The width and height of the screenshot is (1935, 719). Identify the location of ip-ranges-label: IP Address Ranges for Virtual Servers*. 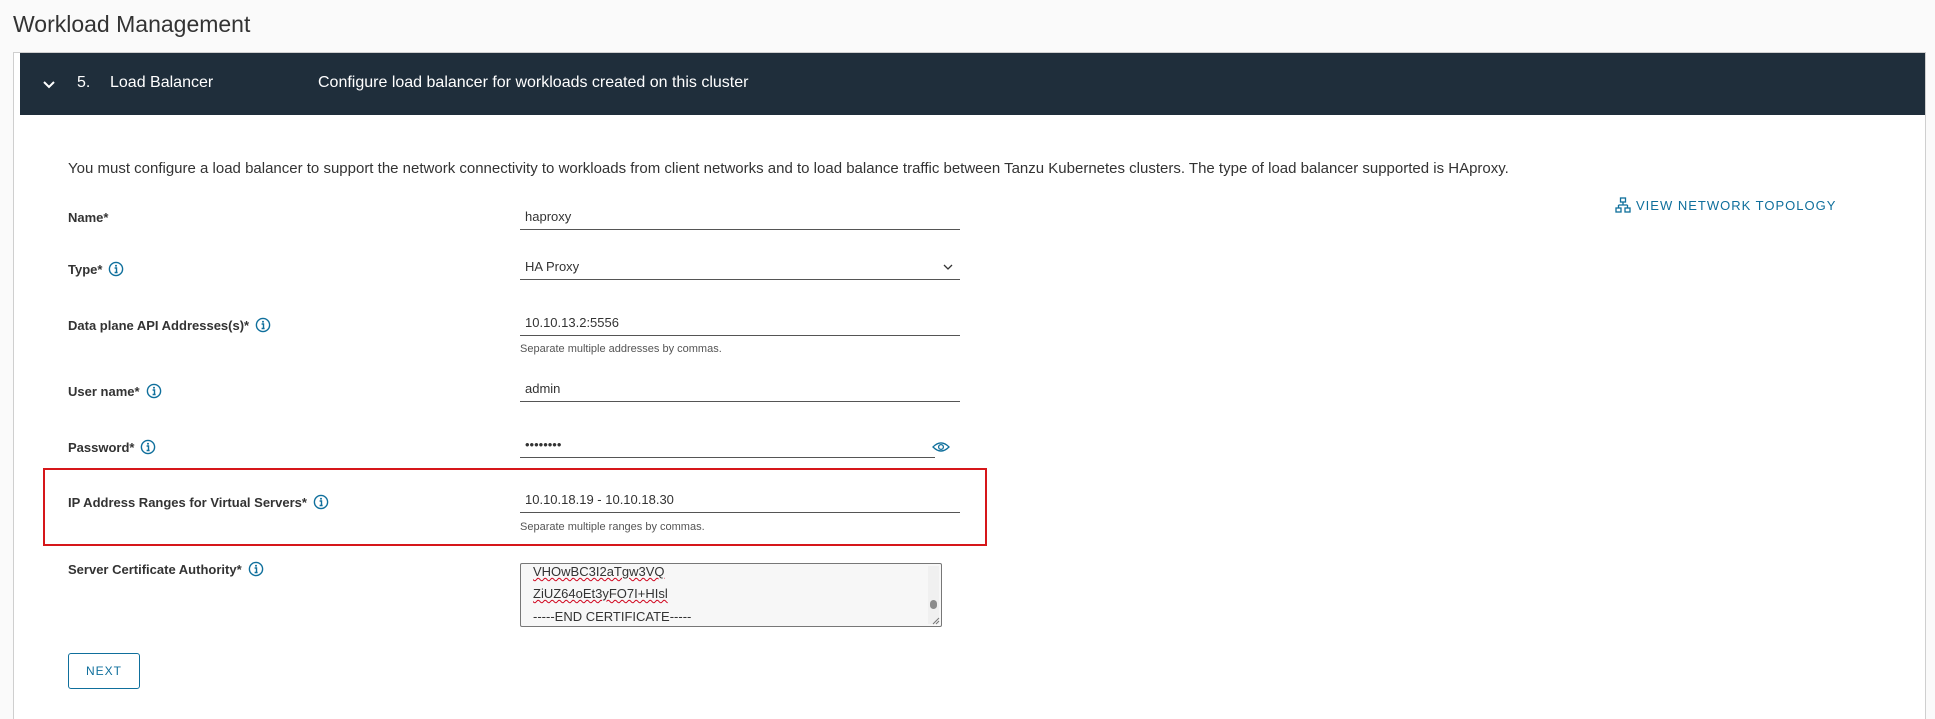
(198, 502).